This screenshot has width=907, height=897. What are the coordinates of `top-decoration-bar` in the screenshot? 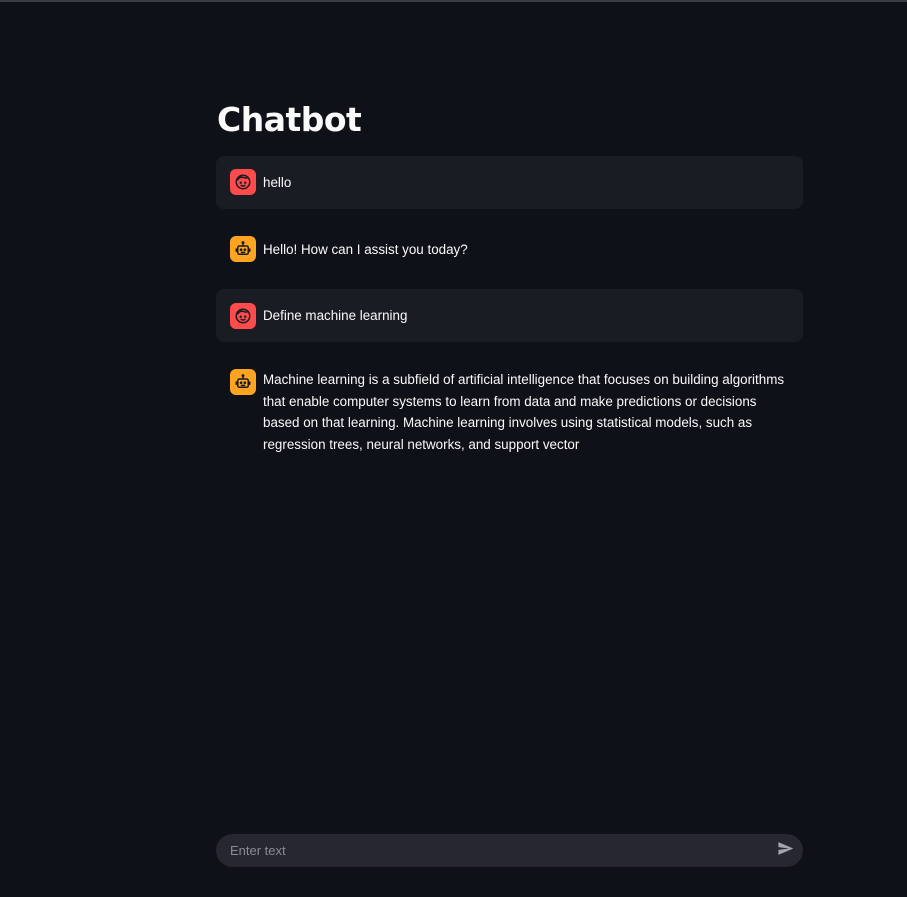 It's located at (453, 1).